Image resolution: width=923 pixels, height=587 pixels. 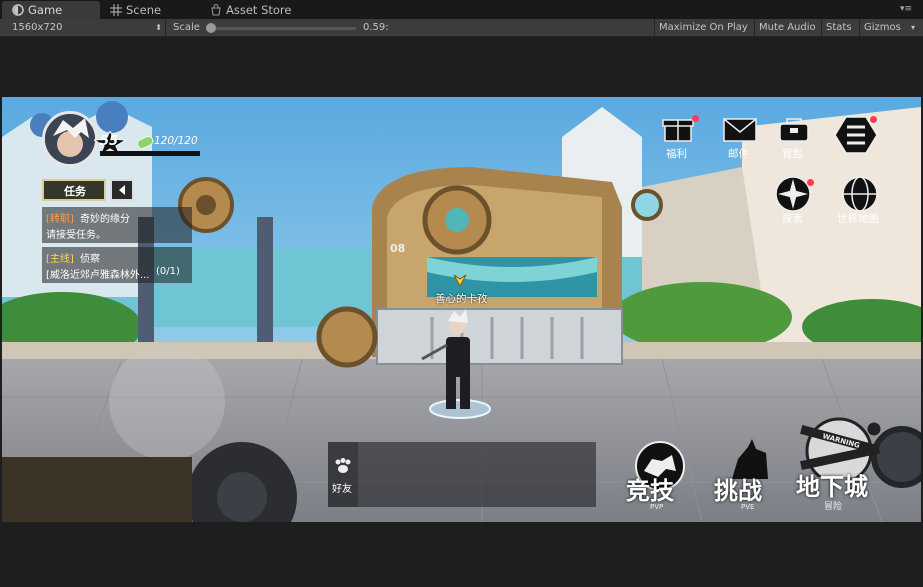 What do you see at coordinates (281, 28) in the screenshot?
I see `scale-slider-track` at bounding box center [281, 28].